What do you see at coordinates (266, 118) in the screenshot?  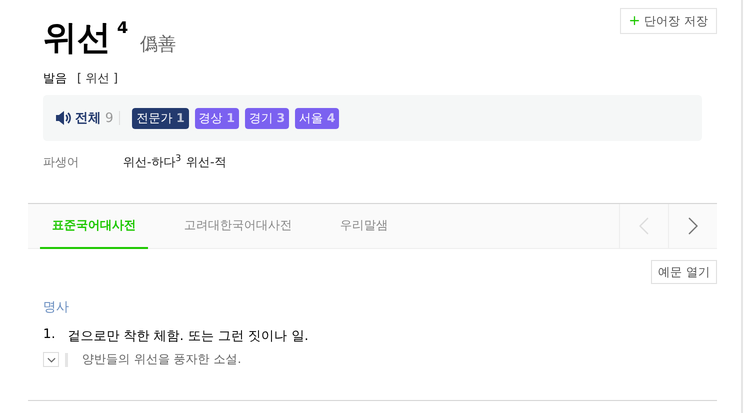 I see `dialect-audio-button: 경기 3` at bounding box center [266, 118].